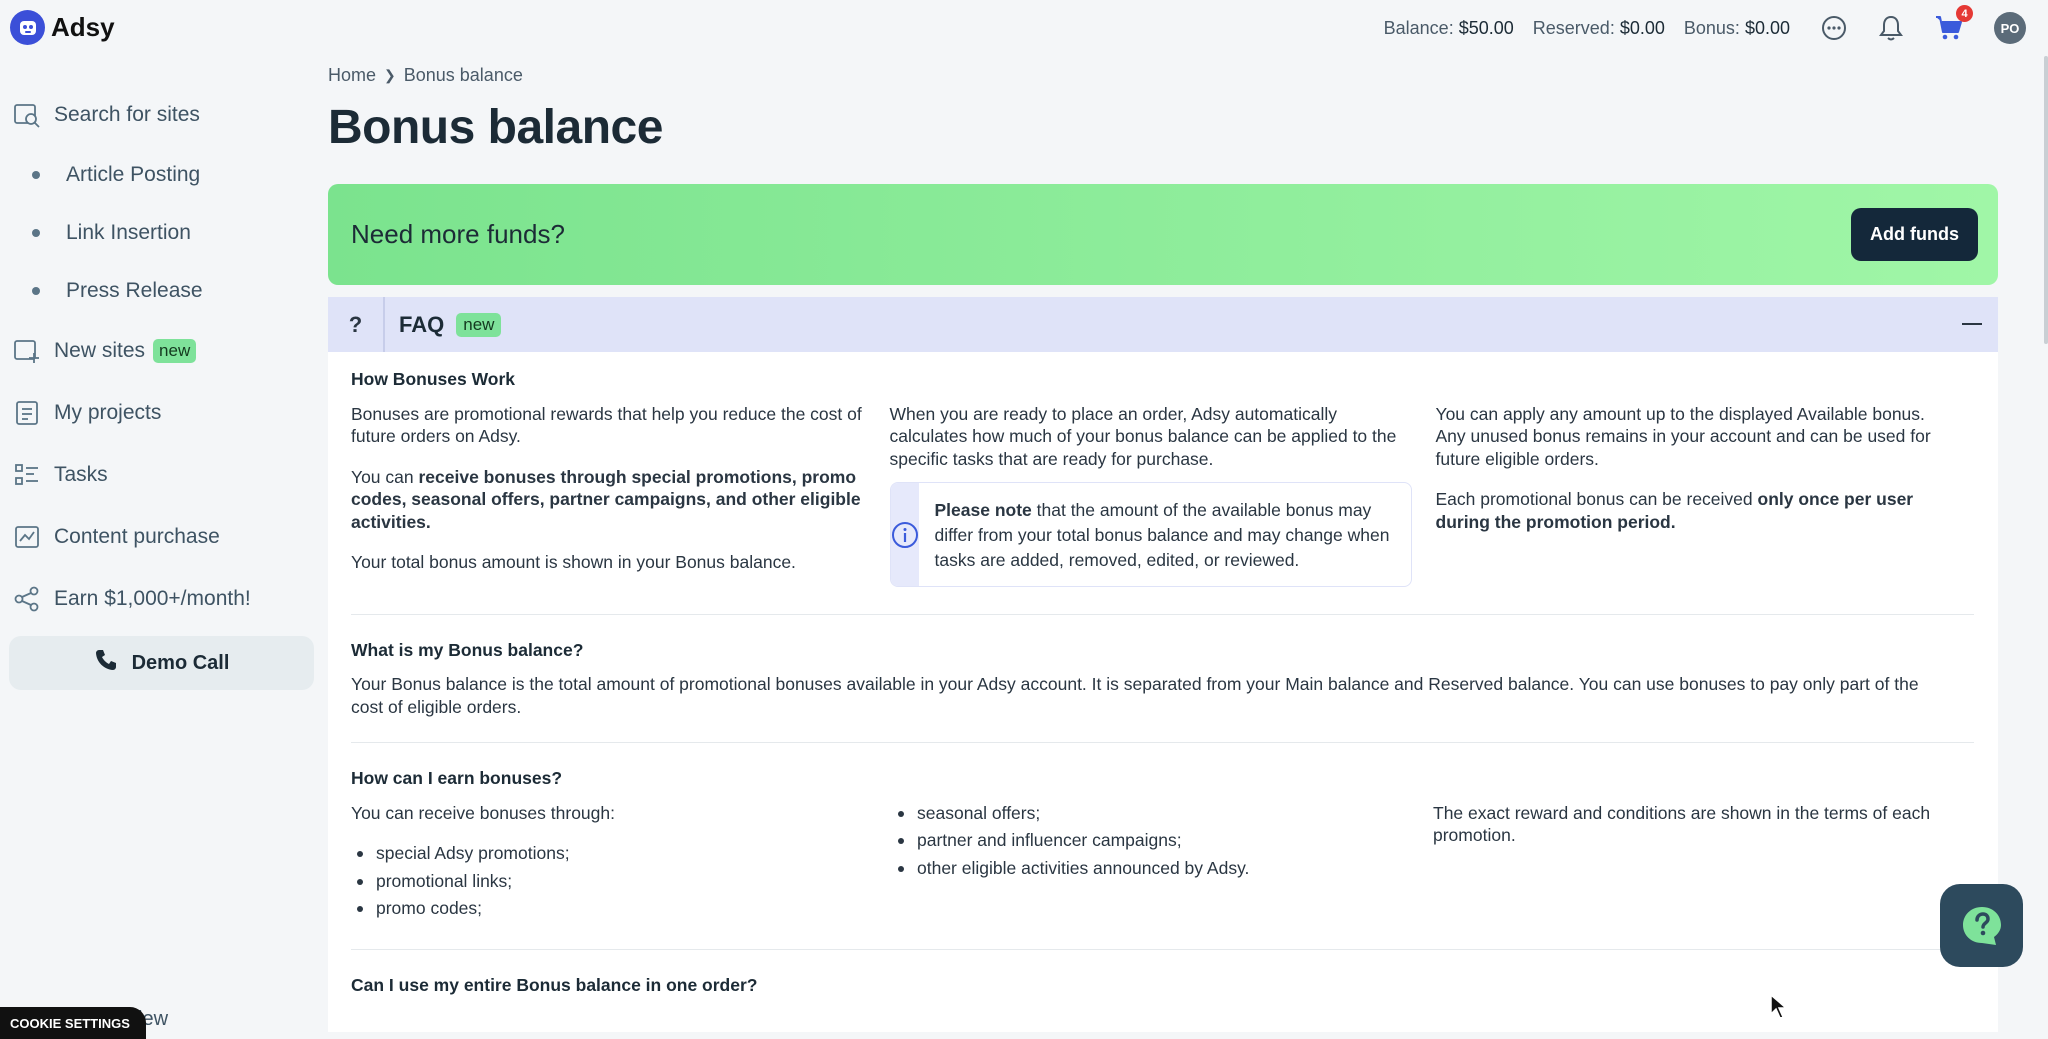 This screenshot has height=1039, width=2048. I want to click on demo-call-button: Demo Call, so click(161, 663).